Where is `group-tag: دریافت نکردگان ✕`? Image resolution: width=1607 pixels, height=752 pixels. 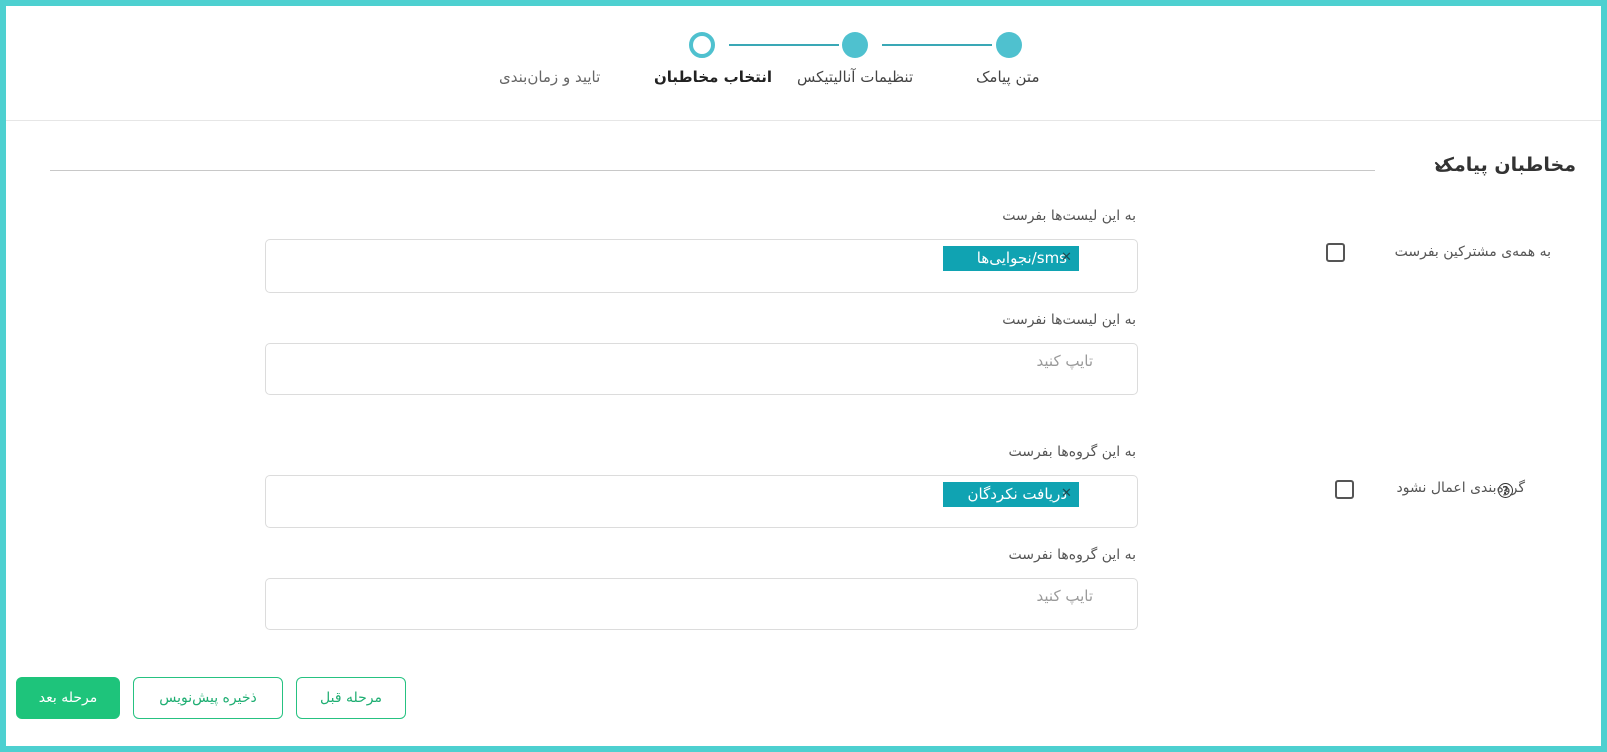
group-tag: دریافت نکردگان ✕ is located at coordinates (1011, 494).